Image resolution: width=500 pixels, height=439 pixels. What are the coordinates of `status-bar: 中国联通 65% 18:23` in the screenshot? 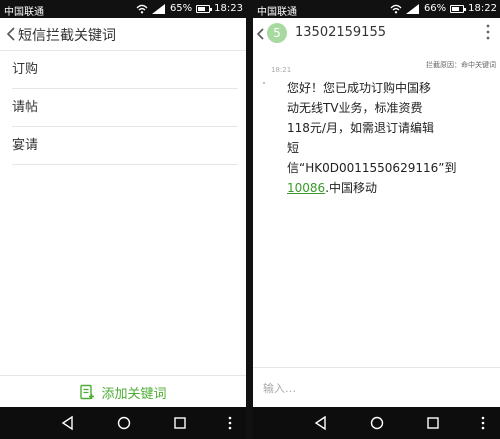 It's located at (123, 9).